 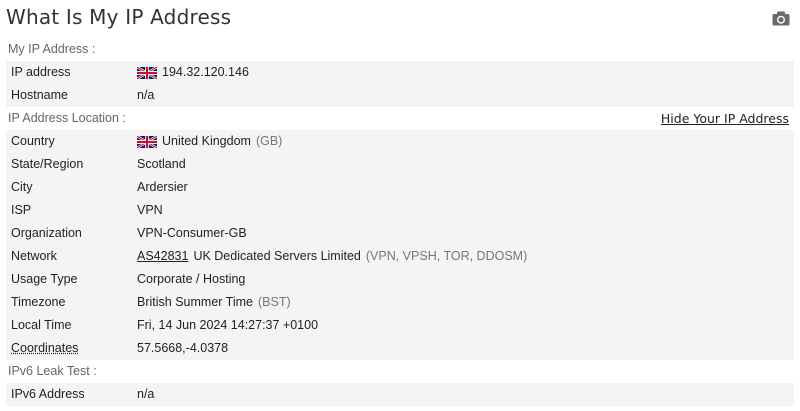 I want to click on row-organization: Organization VPN-Consumer-GB, so click(x=400, y=233).